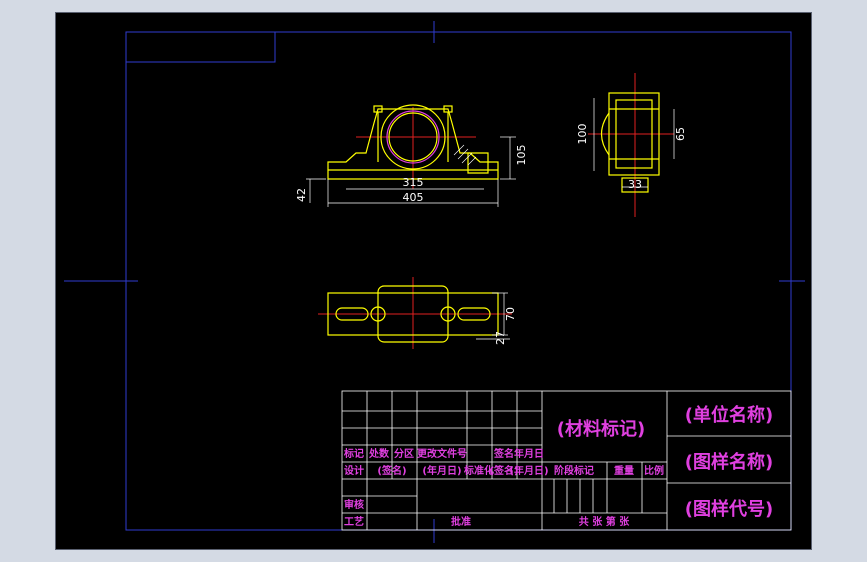 This screenshot has height=562, width=867. I want to click on sheet-count: 共 张 第 张, so click(604, 521).